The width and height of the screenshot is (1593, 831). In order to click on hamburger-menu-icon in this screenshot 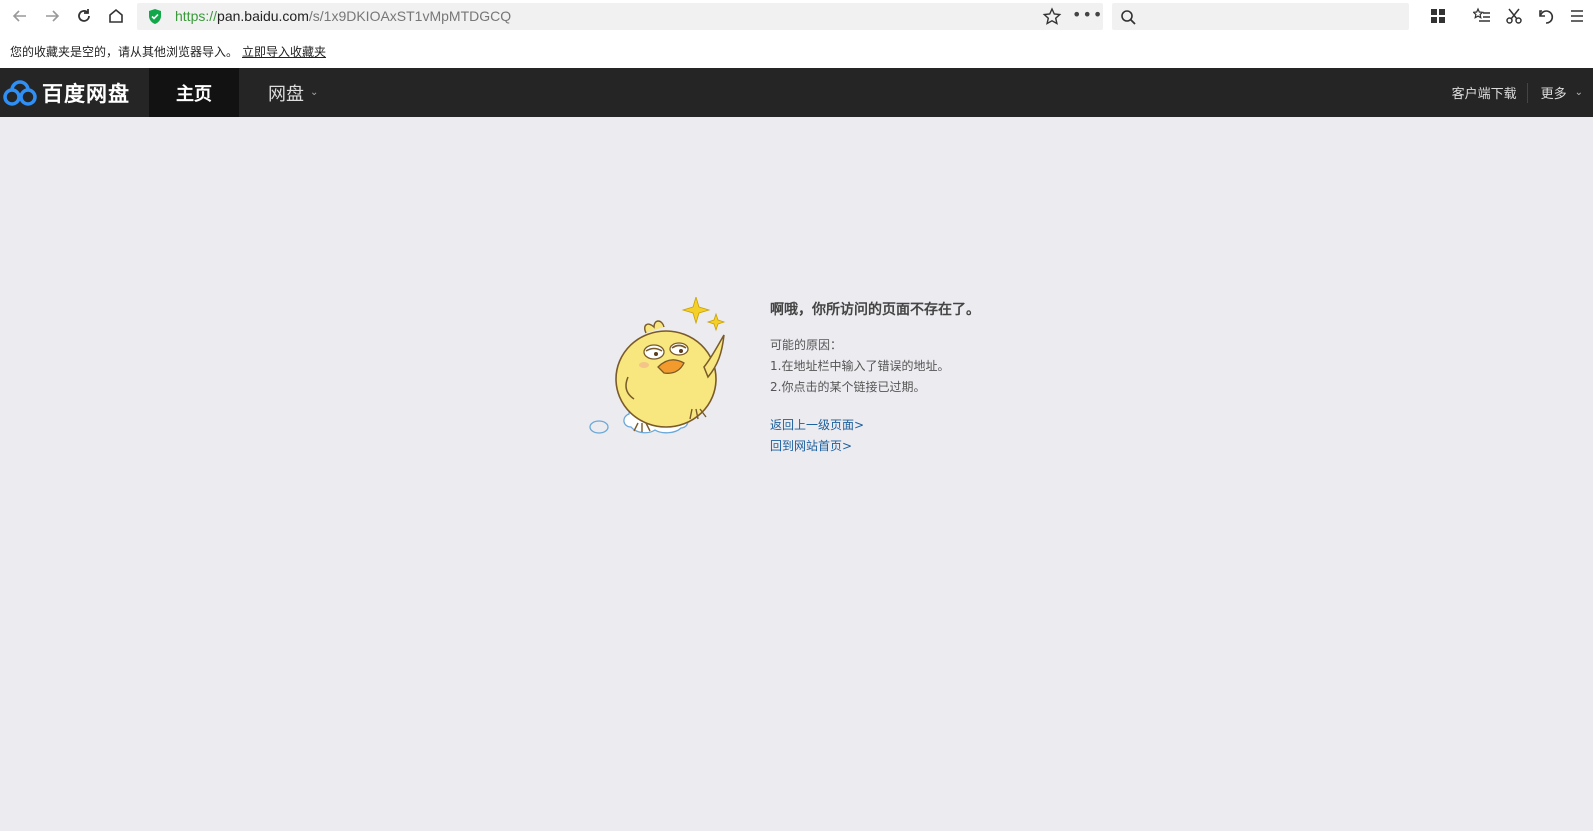, I will do `click(1577, 16)`.